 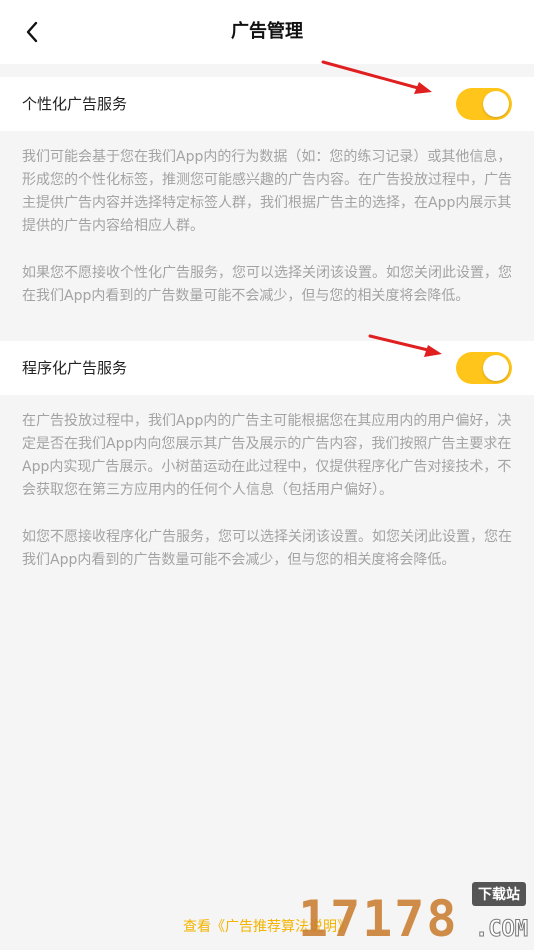 I want to click on personalized-ads-toggle, so click(x=484, y=104).